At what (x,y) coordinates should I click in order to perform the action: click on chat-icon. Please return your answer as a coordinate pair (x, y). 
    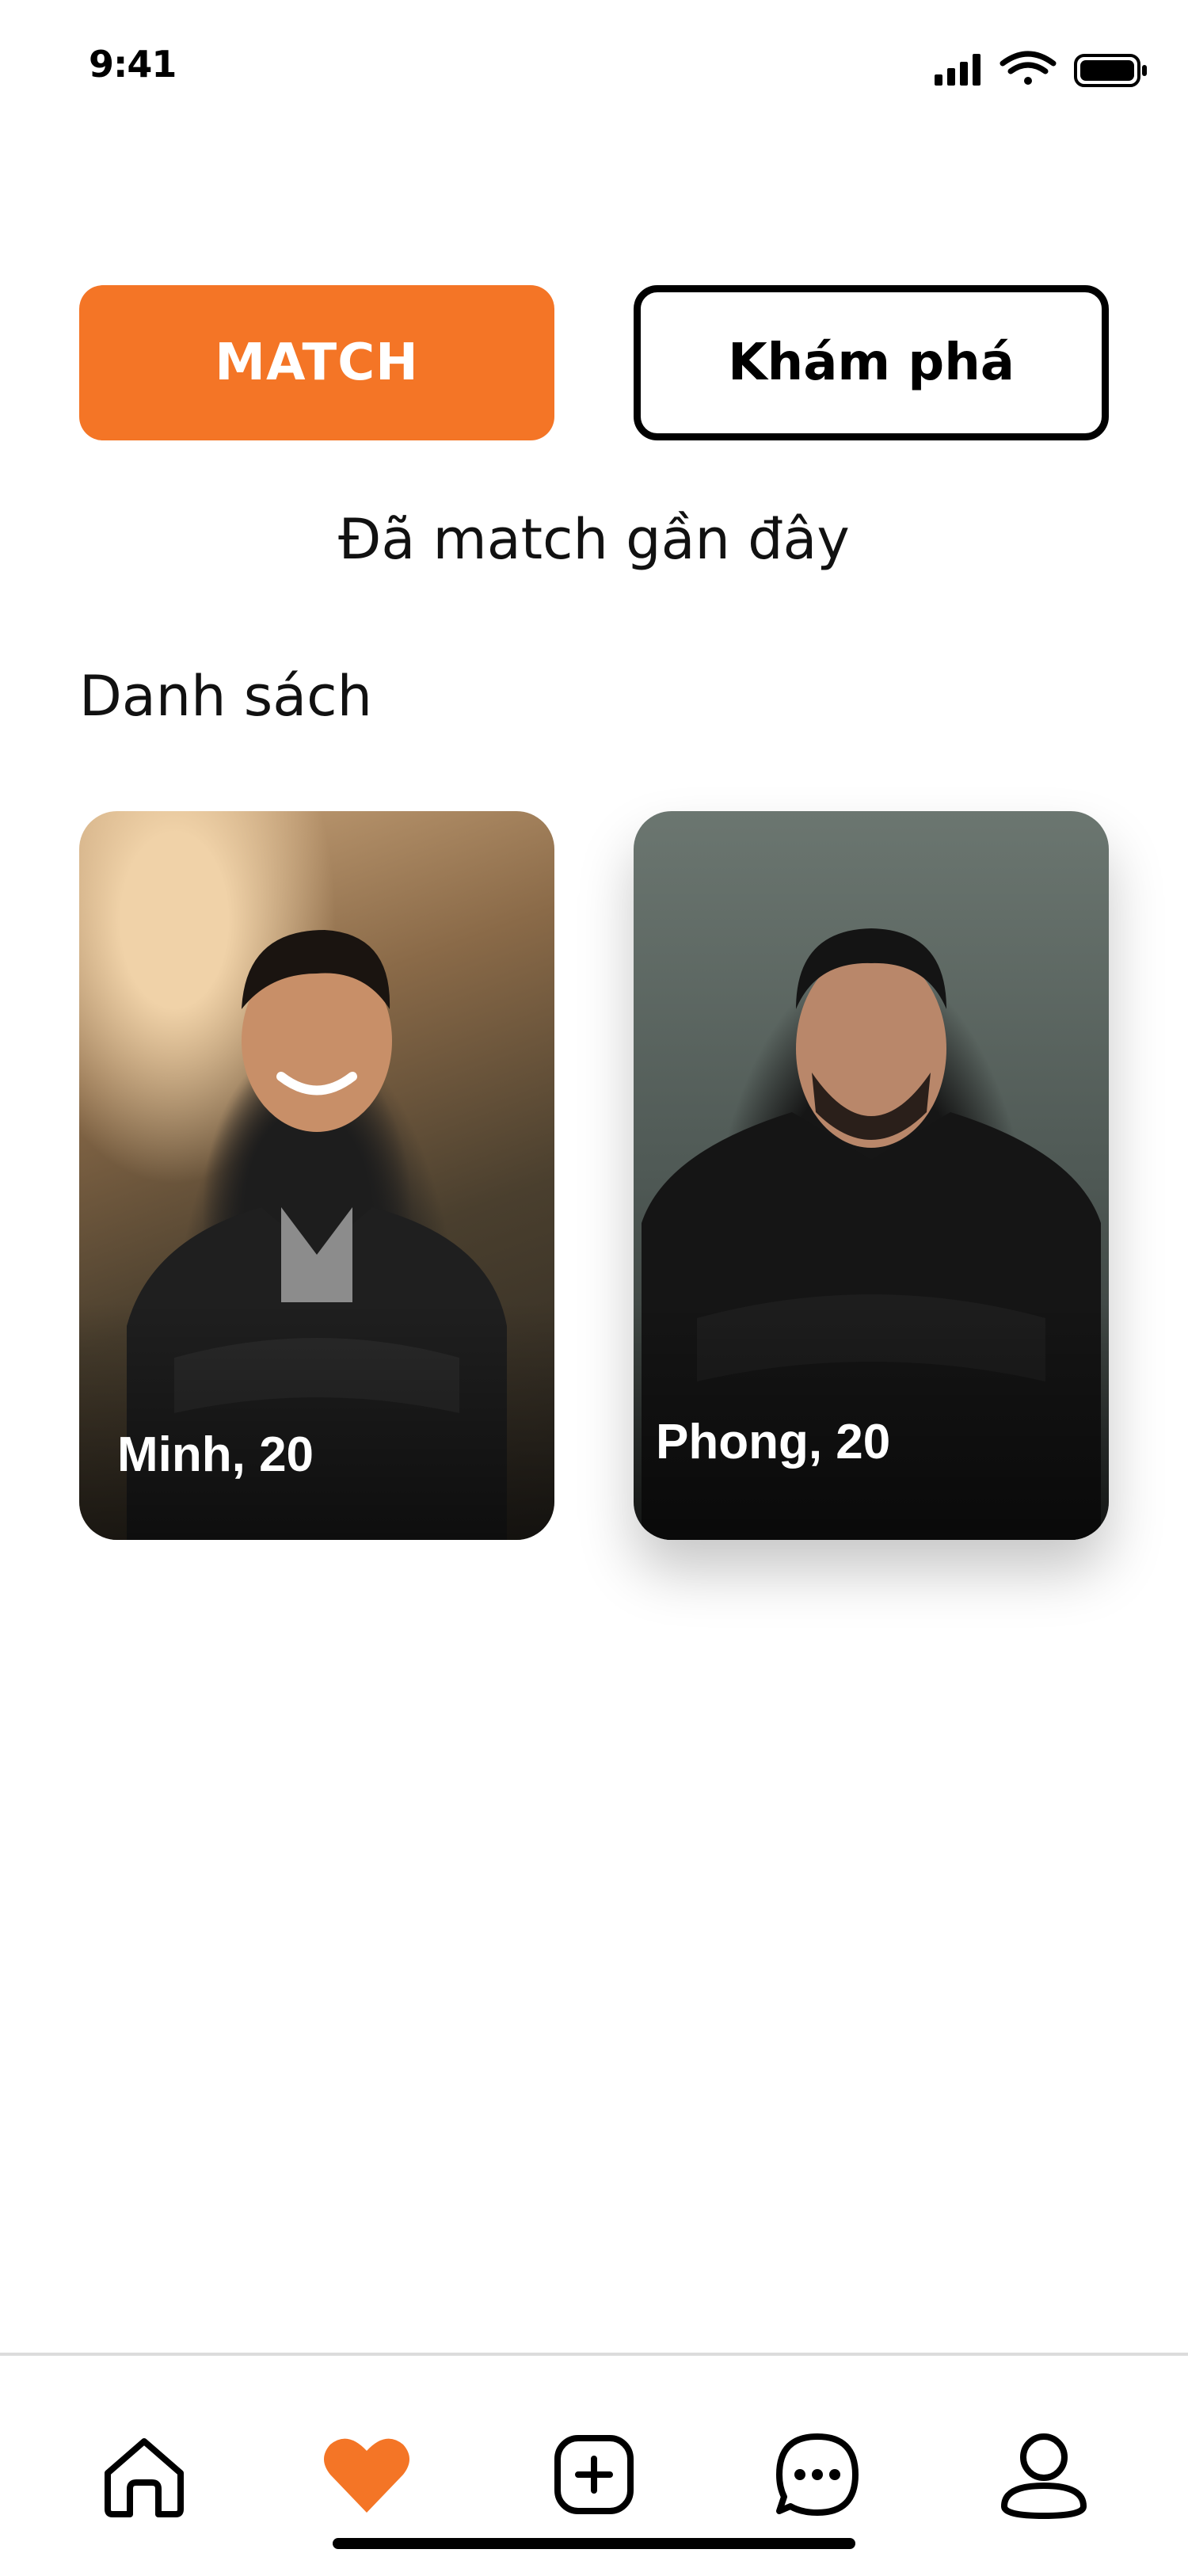
    Looking at the image, I should click on (817, 2474).